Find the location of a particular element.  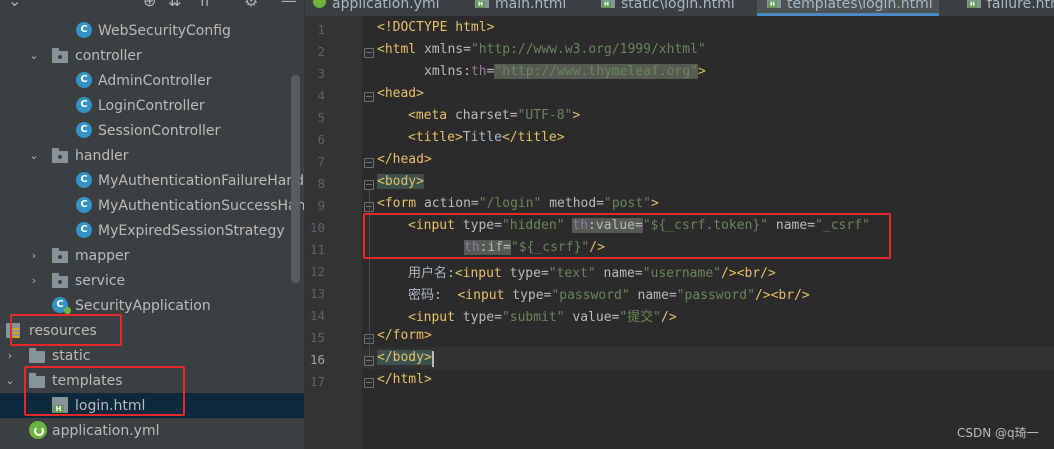

code-token: "password" is located at coordinates (590, 295).